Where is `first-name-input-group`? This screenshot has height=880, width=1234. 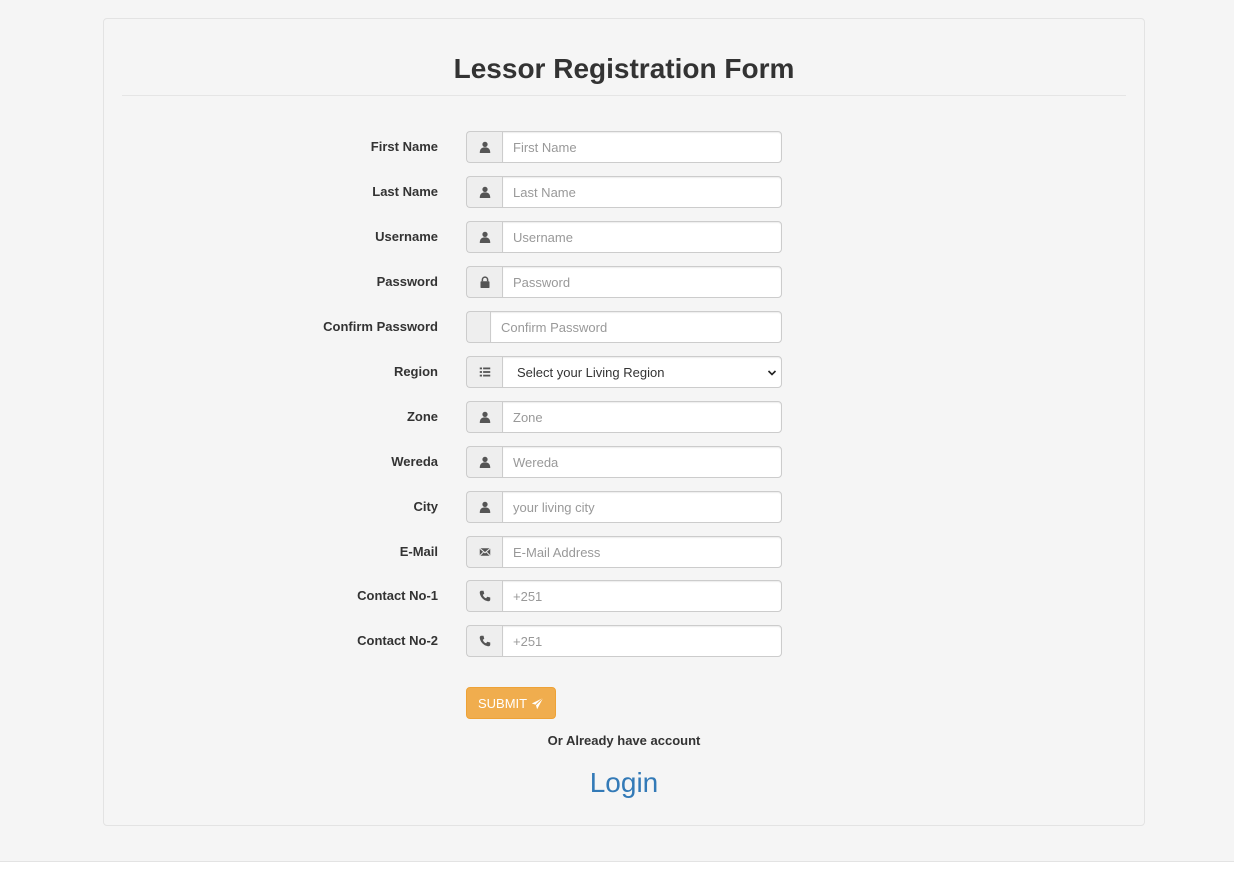
first-name-input-group is located at coordinates (624, 147).